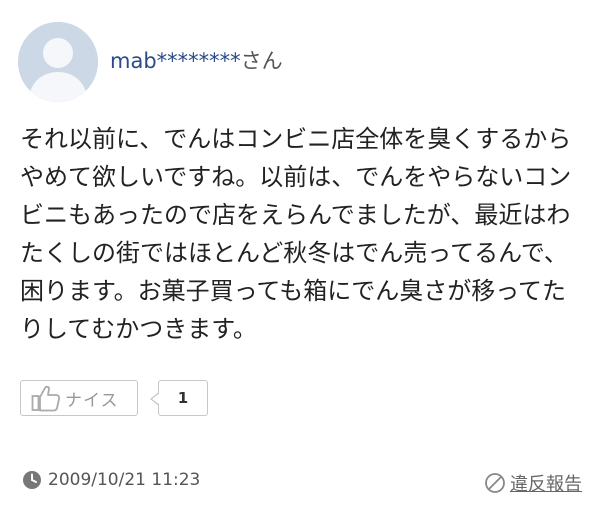  What do you see at coordinates (296, 177) in the screenshot?
I see `comment-line: やめて欲しいですね。以前は、でんをやらないコン` at bounding box center [296, 177].